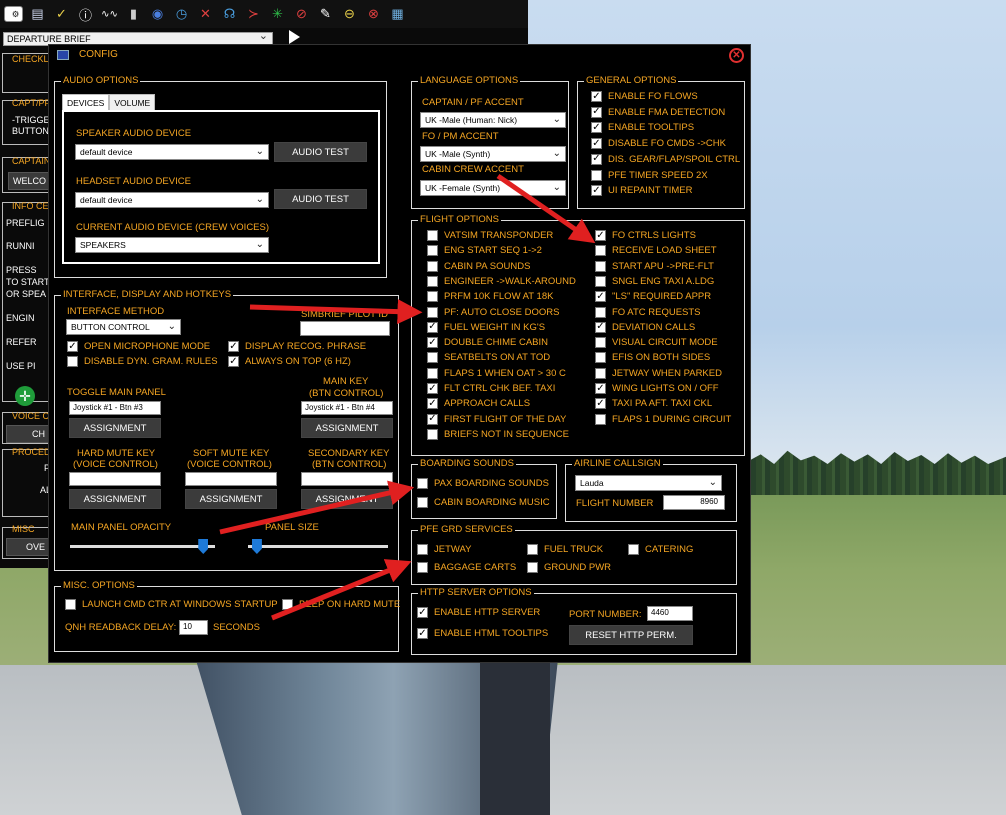 Image resolution: width=1006 pixels, height=815 pixels. I want to click on arrow-receive-load-sheet, so click(546, 208).